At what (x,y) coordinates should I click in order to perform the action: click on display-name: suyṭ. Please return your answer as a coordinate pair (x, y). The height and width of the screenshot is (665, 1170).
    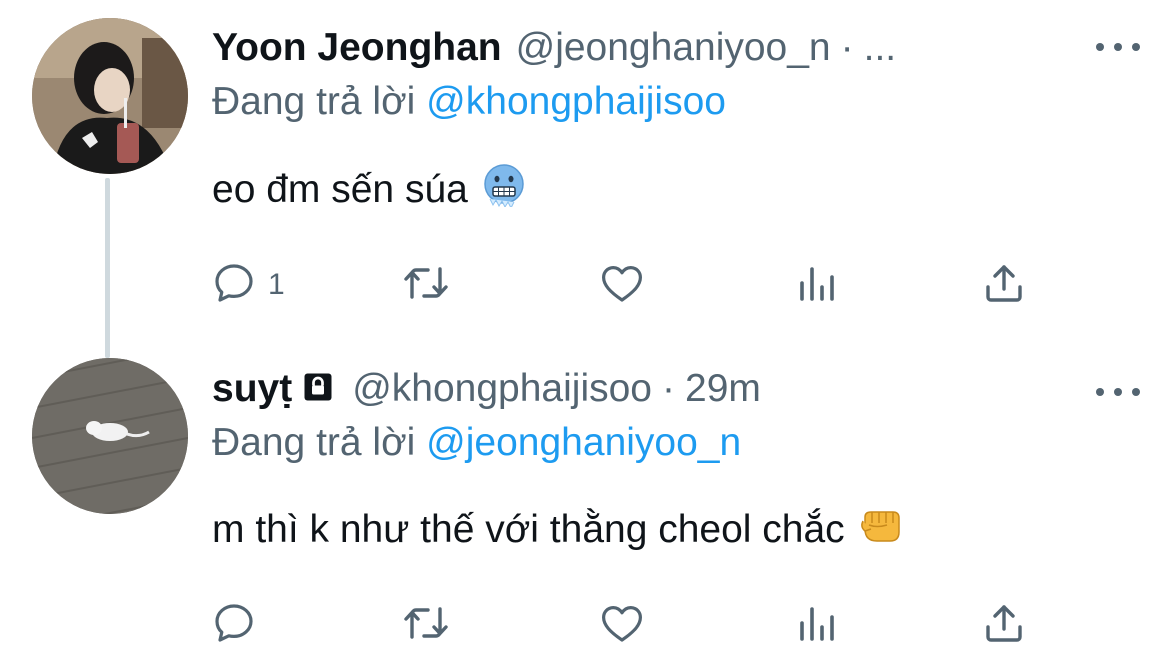
    Looking at the image, I should click on (252, 389).